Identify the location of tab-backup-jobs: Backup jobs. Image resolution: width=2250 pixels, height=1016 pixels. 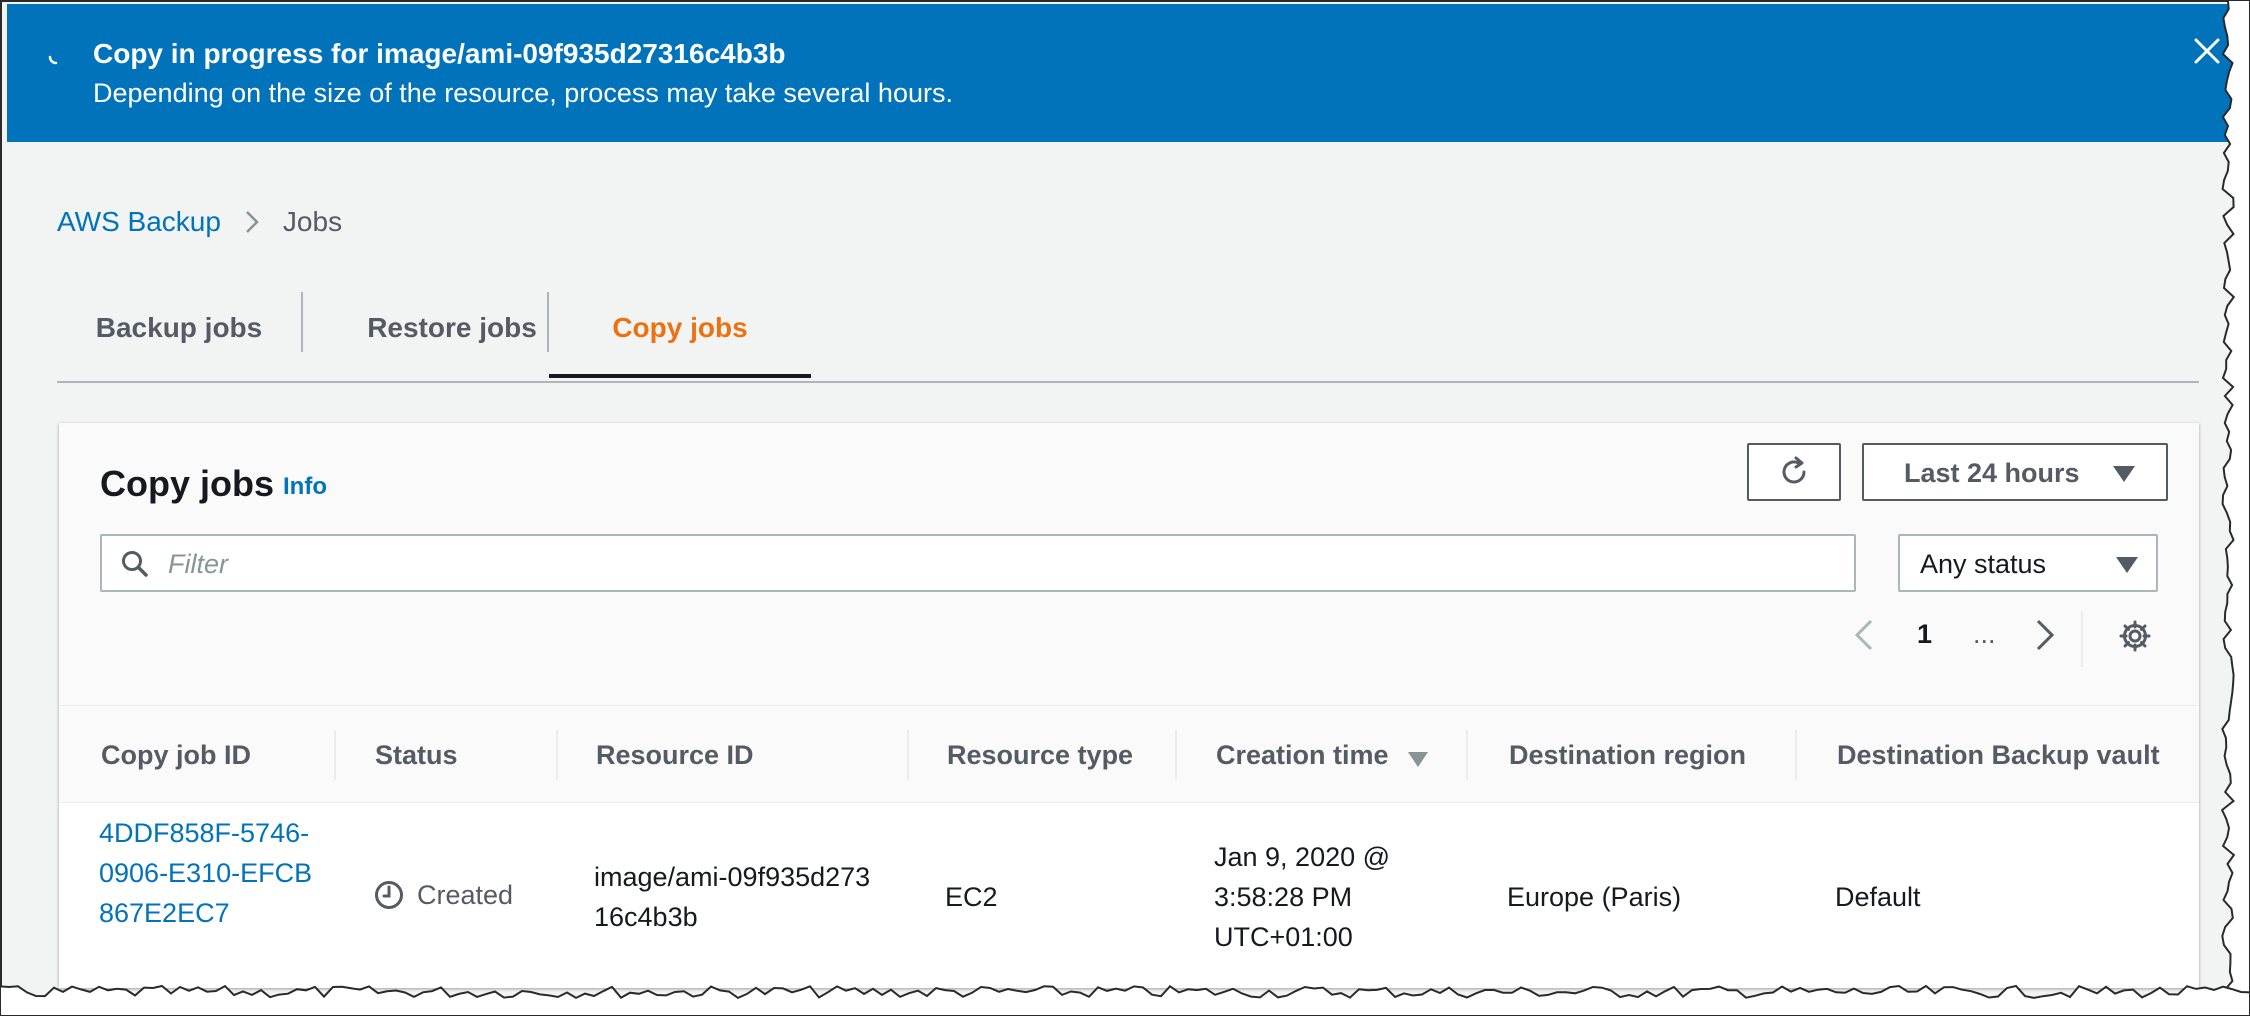
(179, 328).